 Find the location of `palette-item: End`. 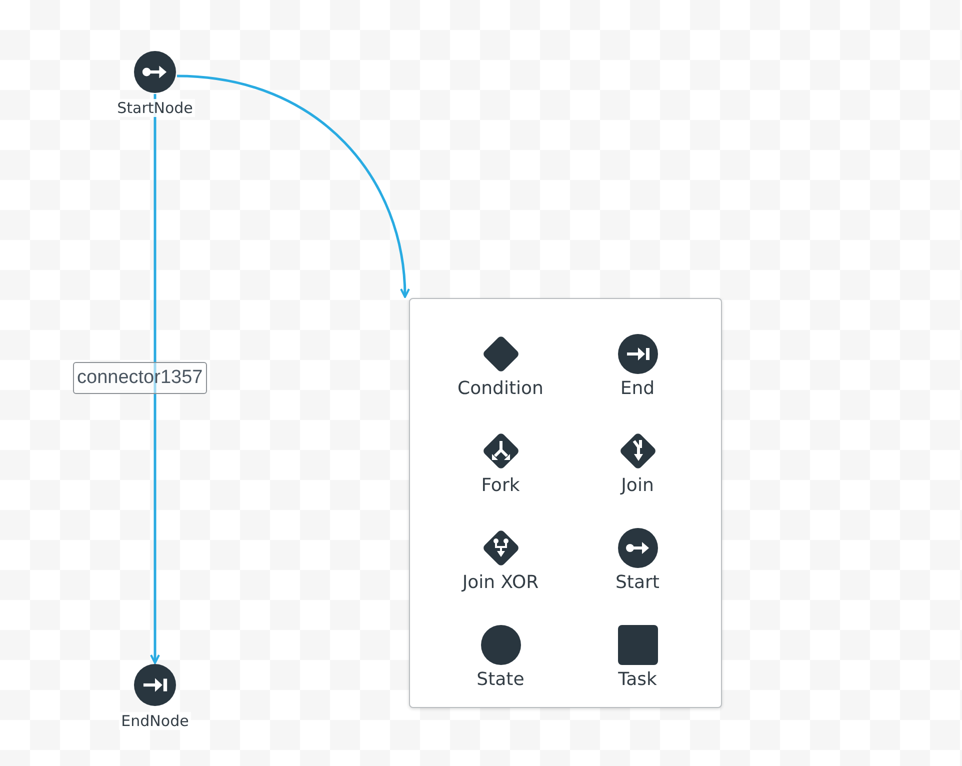

palette-item: End is located at coordinates (637, 382).